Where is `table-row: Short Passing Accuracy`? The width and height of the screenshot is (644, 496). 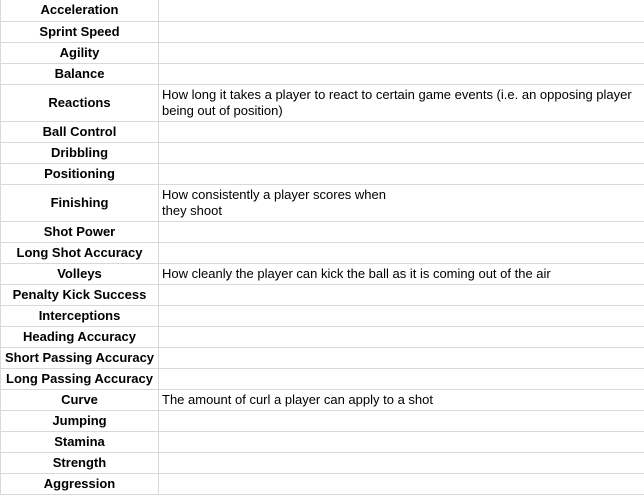
table-row: Short Passing Accuracy is located at coordinates (322, 357).